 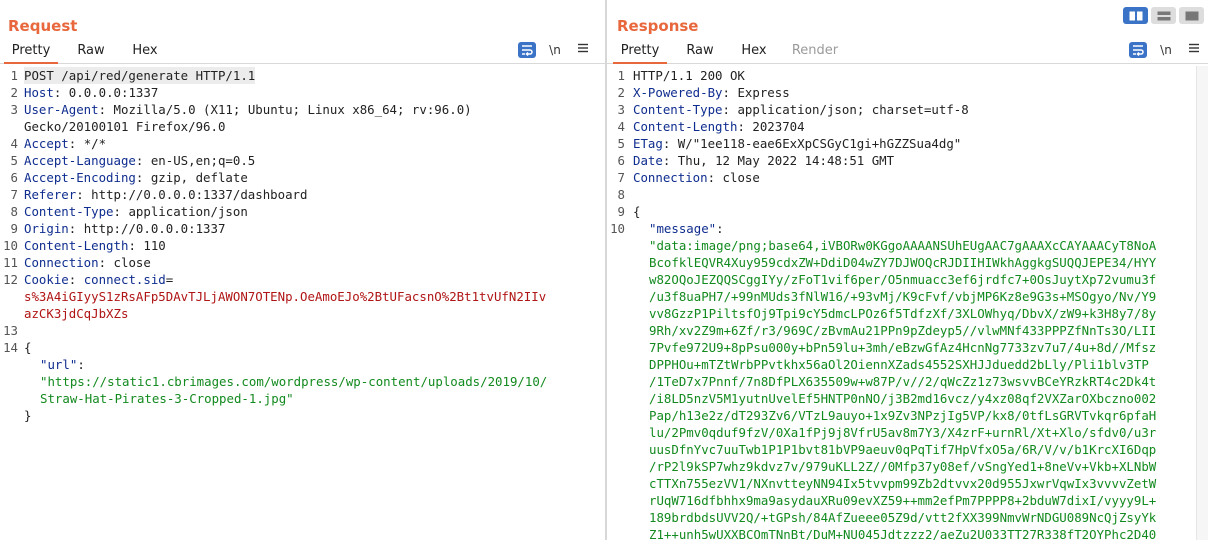 I want to click on line-number: 11, so click(x=10, y=262).